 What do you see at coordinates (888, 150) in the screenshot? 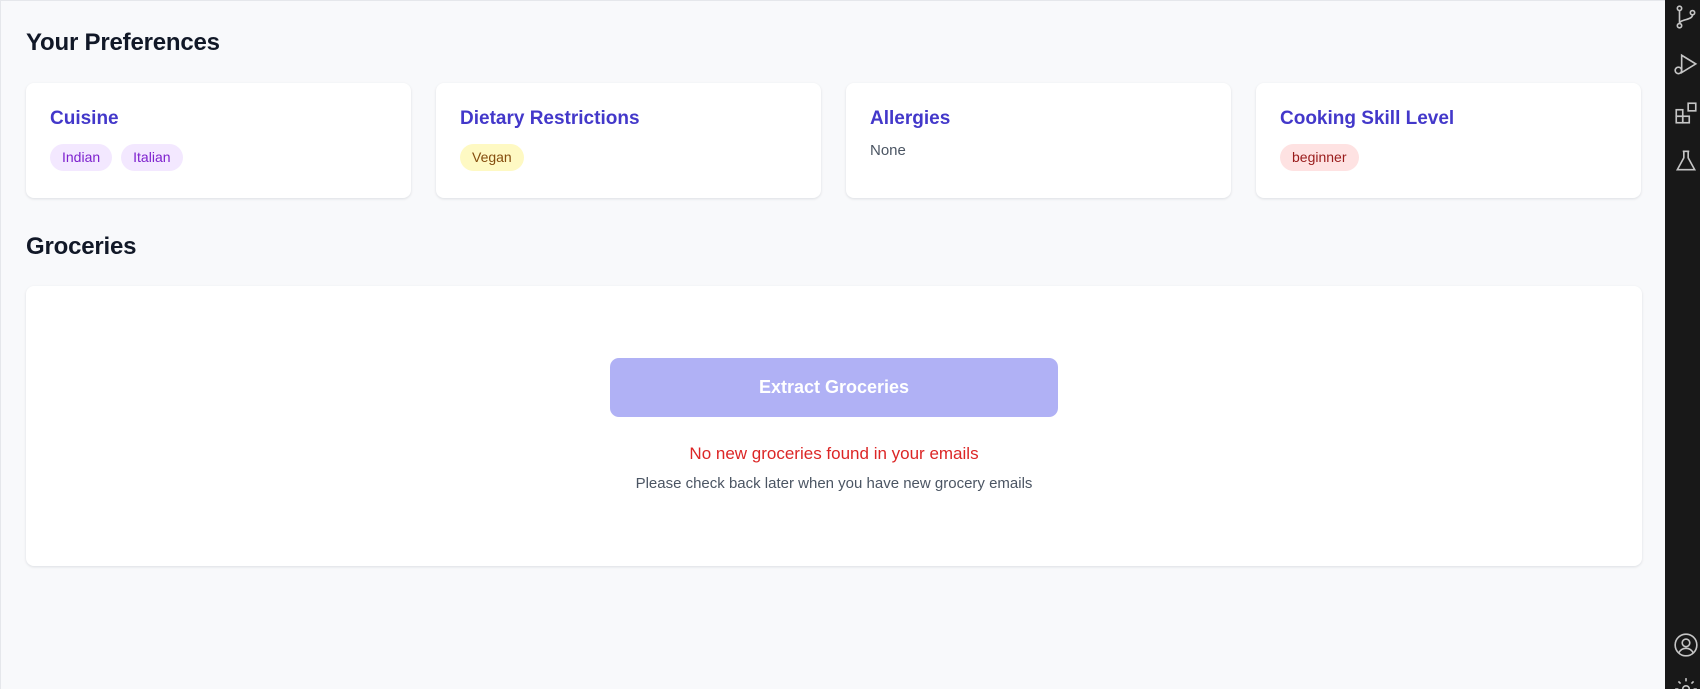
I see `allergies-value: None` at bounding box center [888, 150].